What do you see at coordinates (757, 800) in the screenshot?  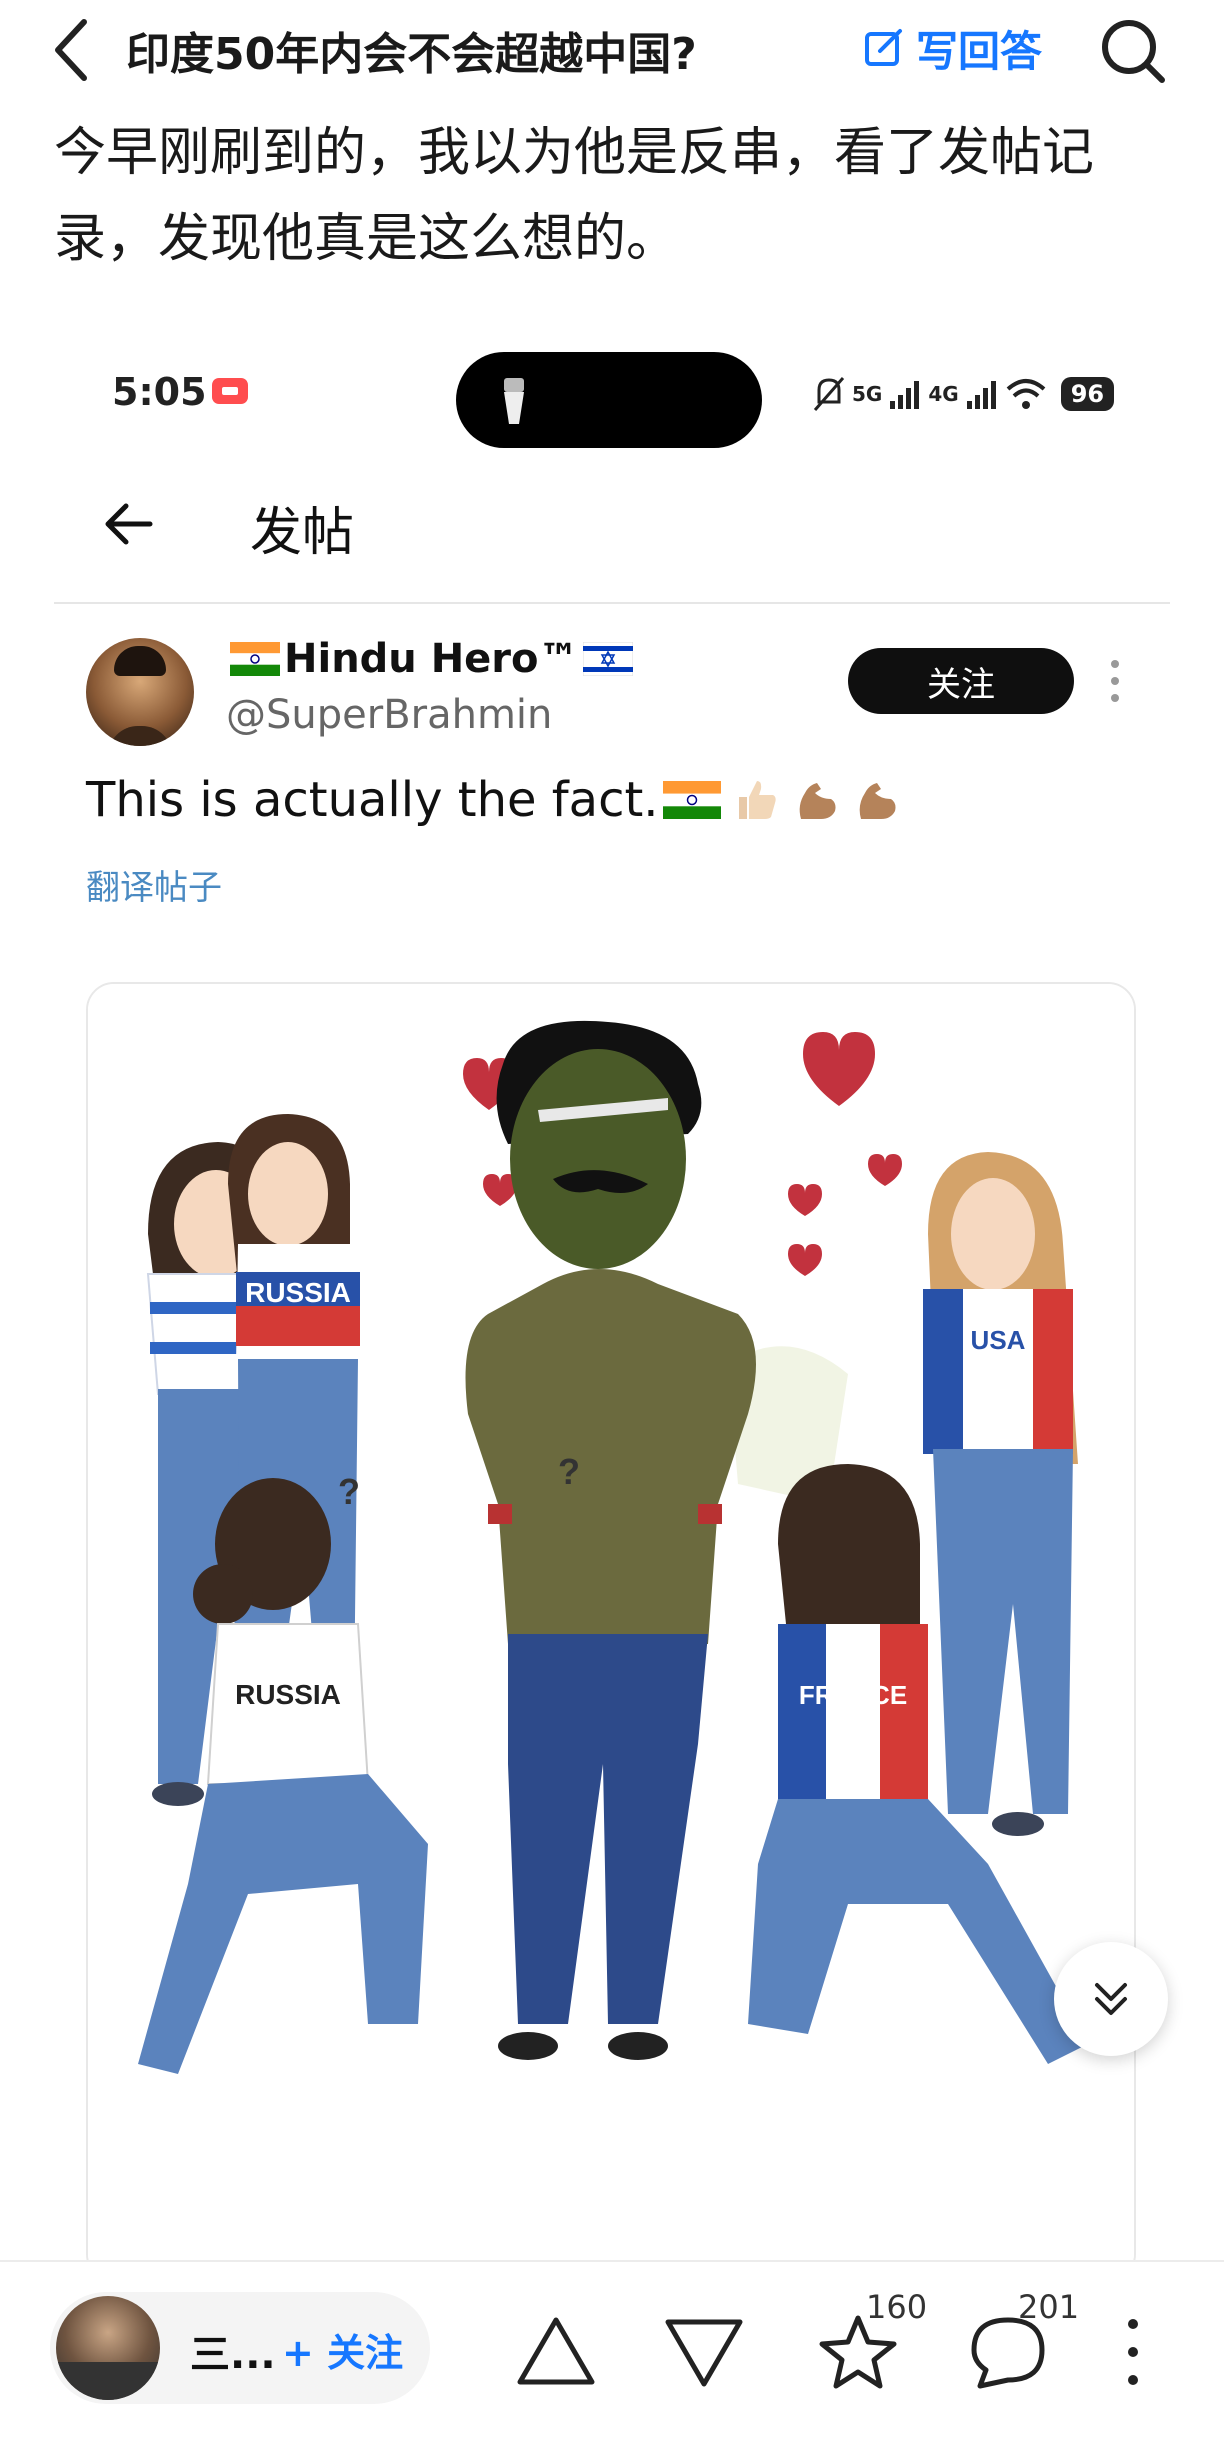 I see `thumbs-up-icon` at bounding box center [757, 800].